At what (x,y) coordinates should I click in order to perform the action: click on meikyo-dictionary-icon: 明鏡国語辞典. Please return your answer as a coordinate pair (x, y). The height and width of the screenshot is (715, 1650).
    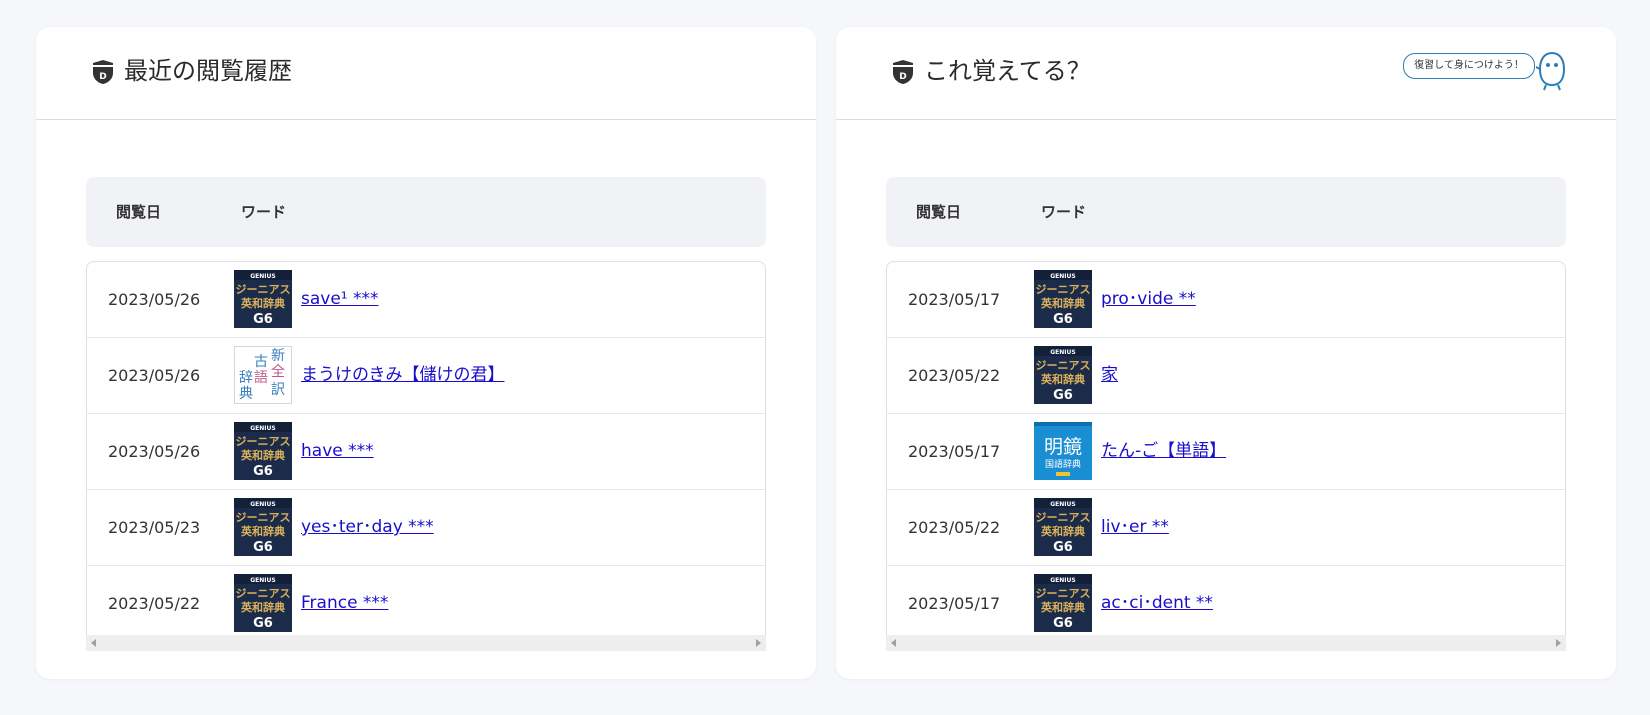
    Looking at the image, I should click on (1063, 451).